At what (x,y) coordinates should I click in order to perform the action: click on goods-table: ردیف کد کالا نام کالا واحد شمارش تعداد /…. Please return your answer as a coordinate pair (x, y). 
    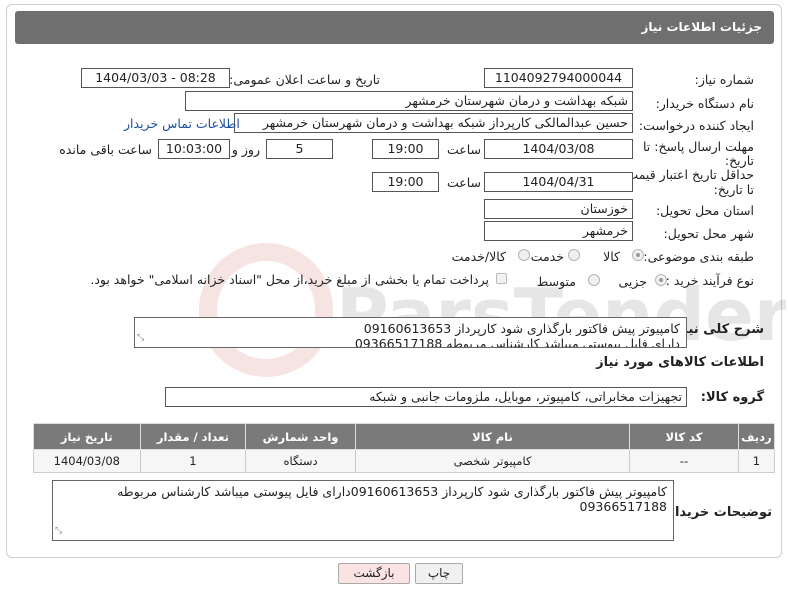
    Looking at the image, I should click on (404, 448).